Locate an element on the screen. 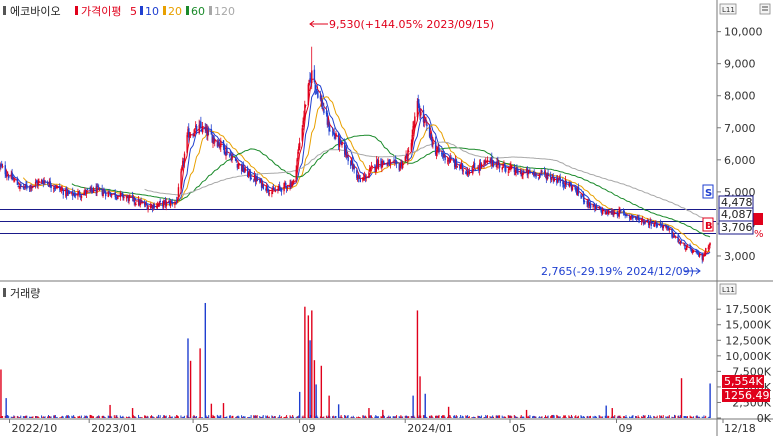 This screenshot has height=436, width=773. panel-menu-icon is located at coordinates (765, 9).